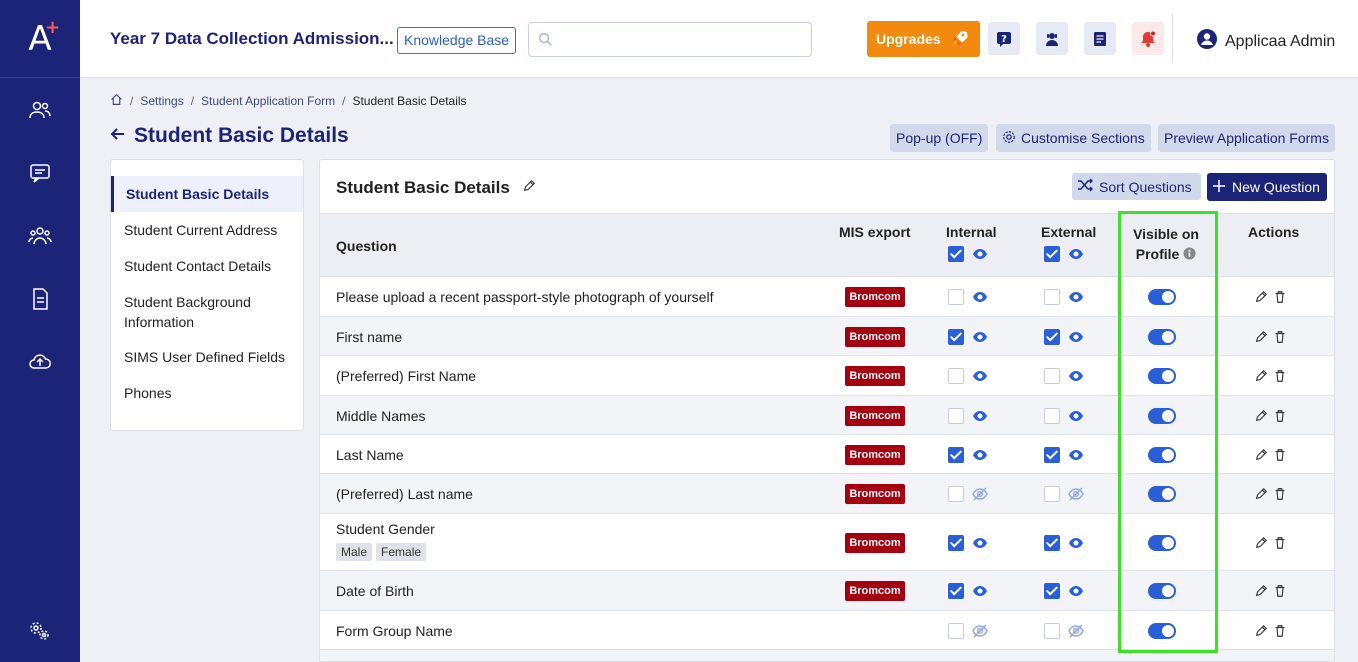 This screenshot has width=1358, height=662. I want to click on section-item-sims-fields: SIMS User Defined Fields, so click(207, 357).